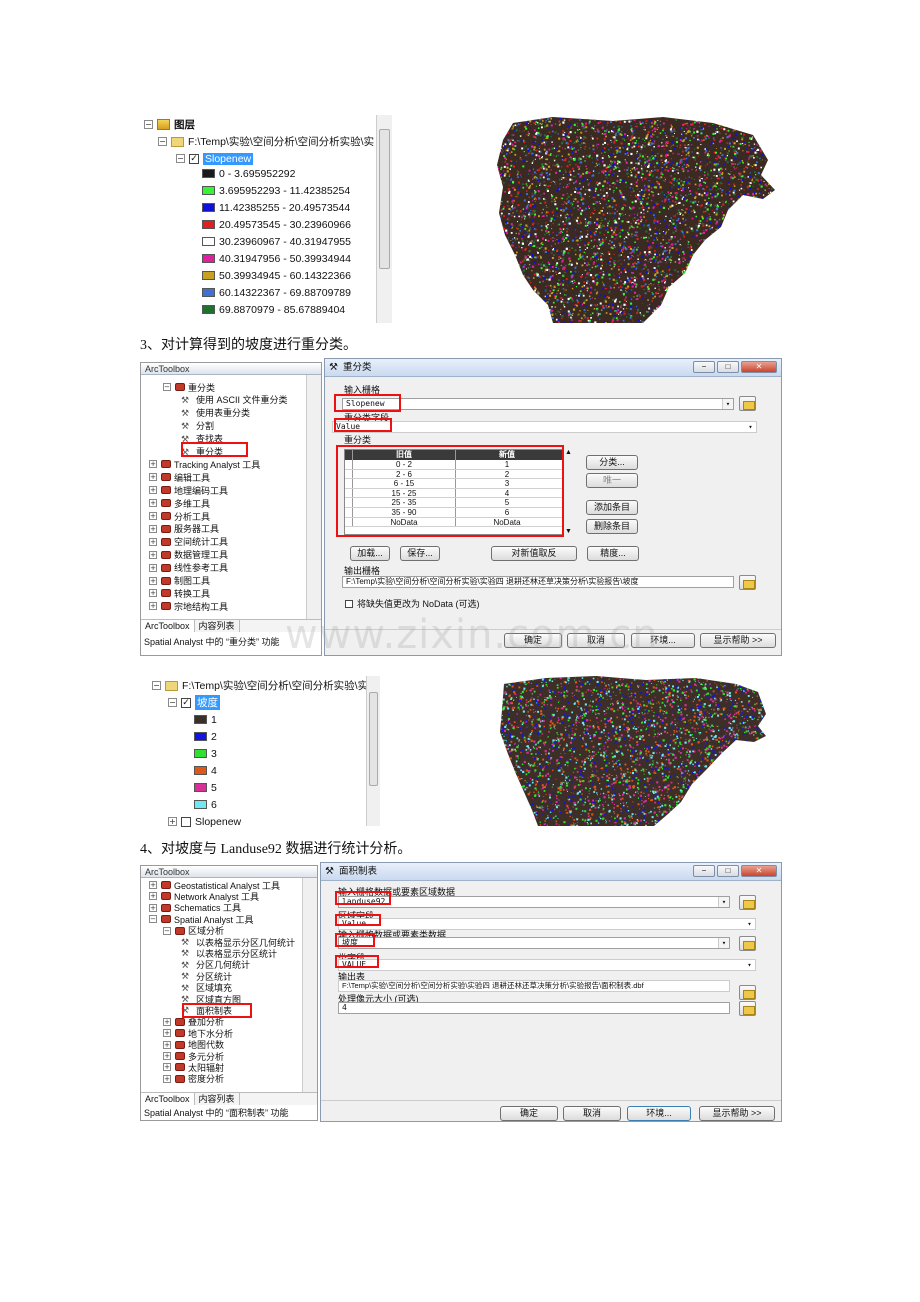 Image resolution: width=920 pixels, height=1302 pixels. What do you see at coordinates (215, 413) in the screenshot?
I see `toolbox-item: ⚒ 使用表重分类` at bounding box center [215, 413].